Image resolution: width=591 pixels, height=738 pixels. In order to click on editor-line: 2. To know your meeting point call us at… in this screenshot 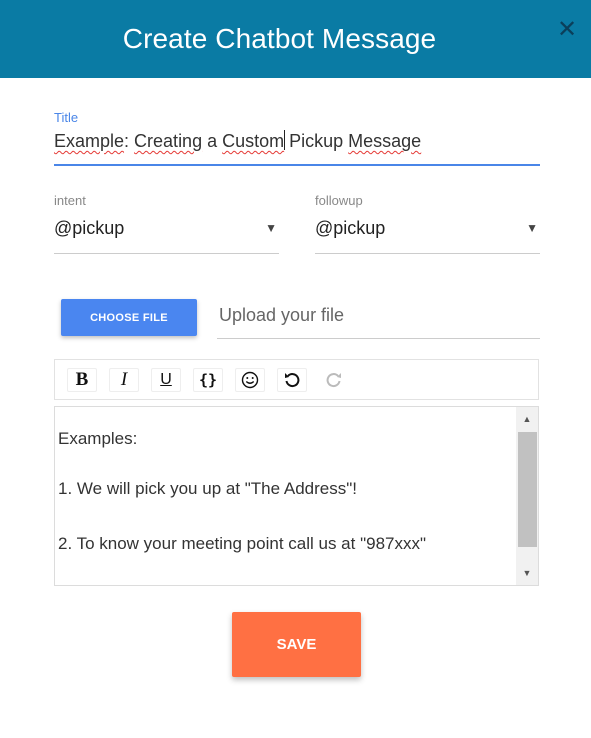, I will do `click(242, 543)`.